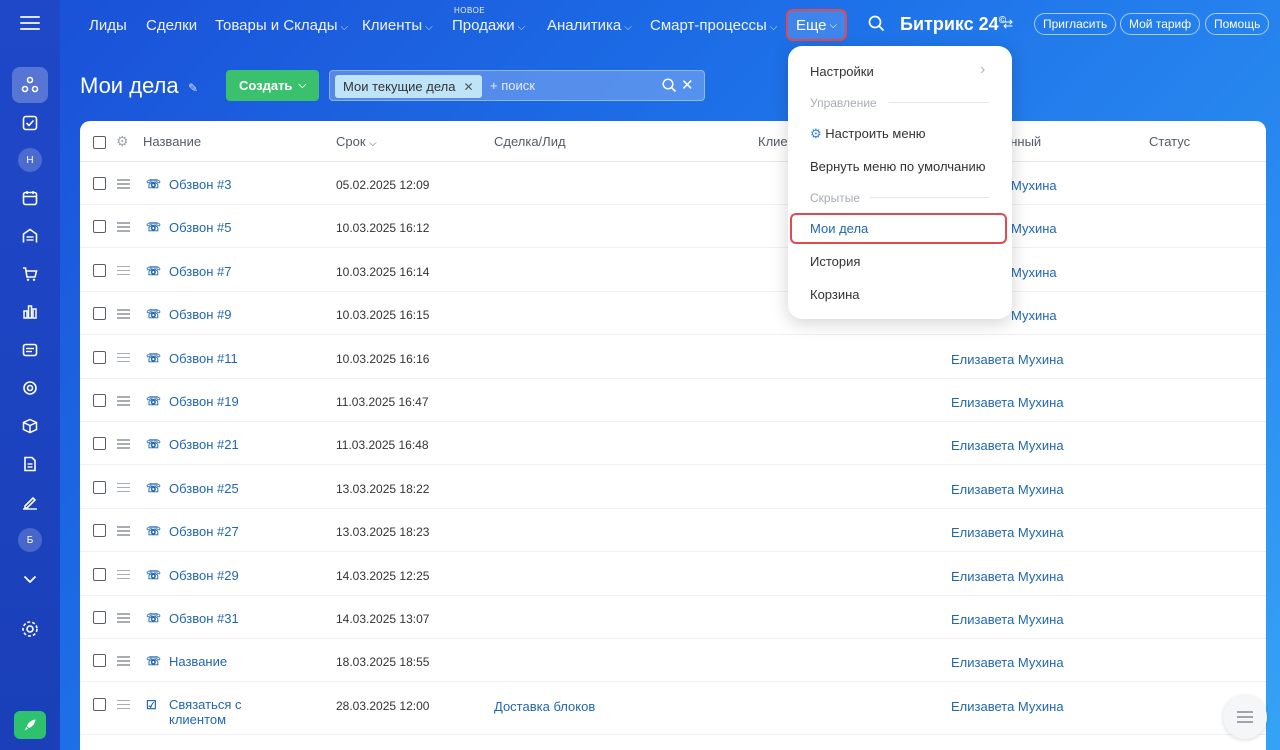 This screenshot has height=750, width=1280. I want to click on theme-toggle-icon: ⇄, so click(1008, 24).